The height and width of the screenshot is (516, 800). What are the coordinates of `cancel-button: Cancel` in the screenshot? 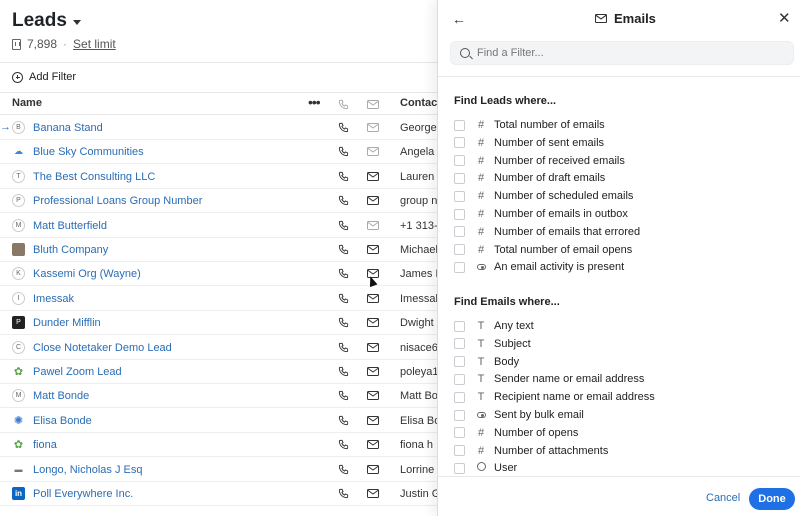 It's located at (723, 498).